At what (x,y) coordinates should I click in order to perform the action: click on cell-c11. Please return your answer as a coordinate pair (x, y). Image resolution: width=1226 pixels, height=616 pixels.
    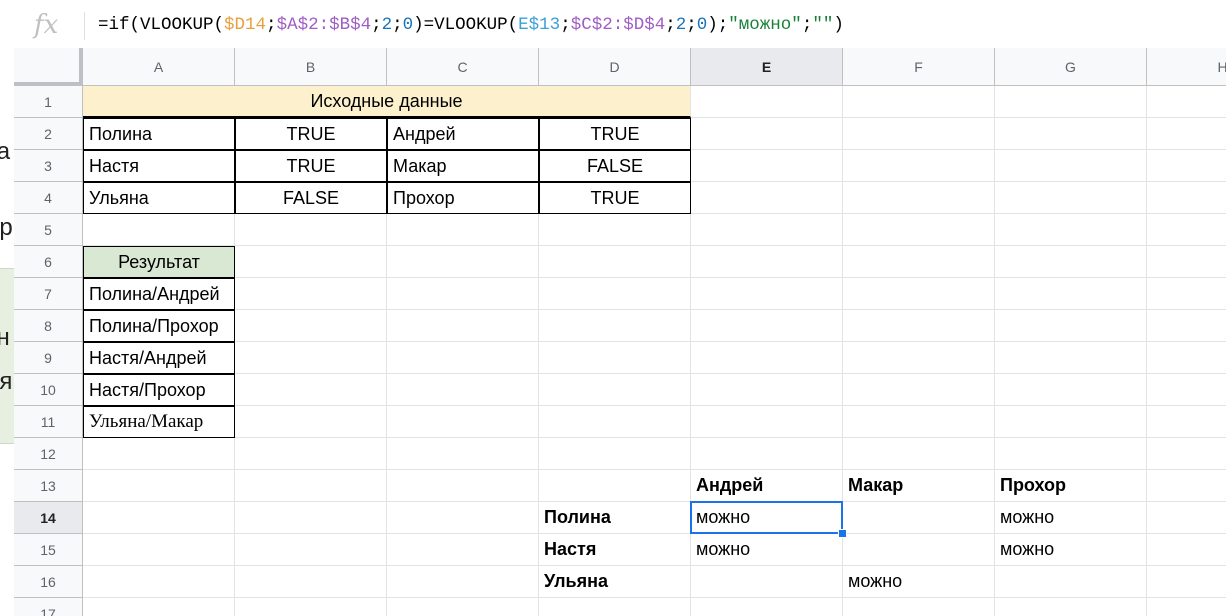
    Looking at the image, I should click on (463, 422).